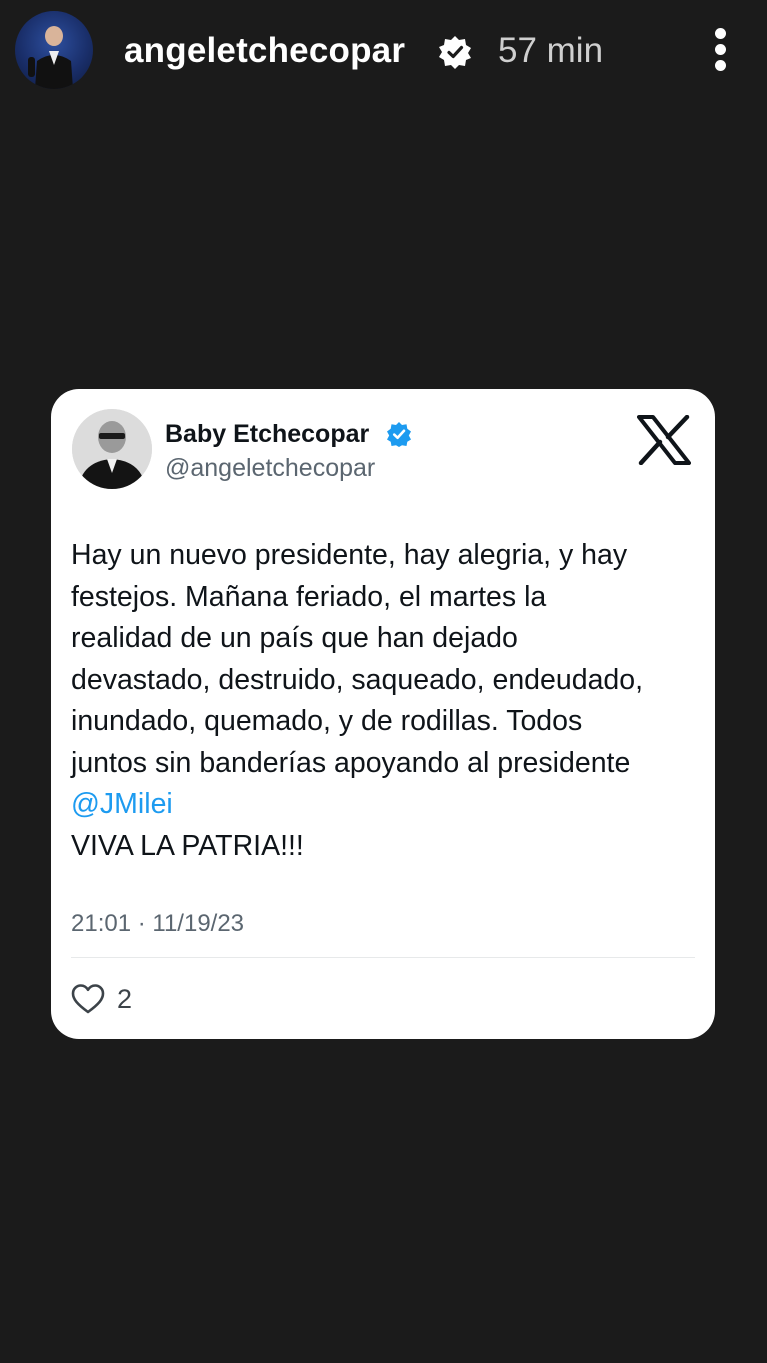  I want to click on more-options-button, so click(721, 50).